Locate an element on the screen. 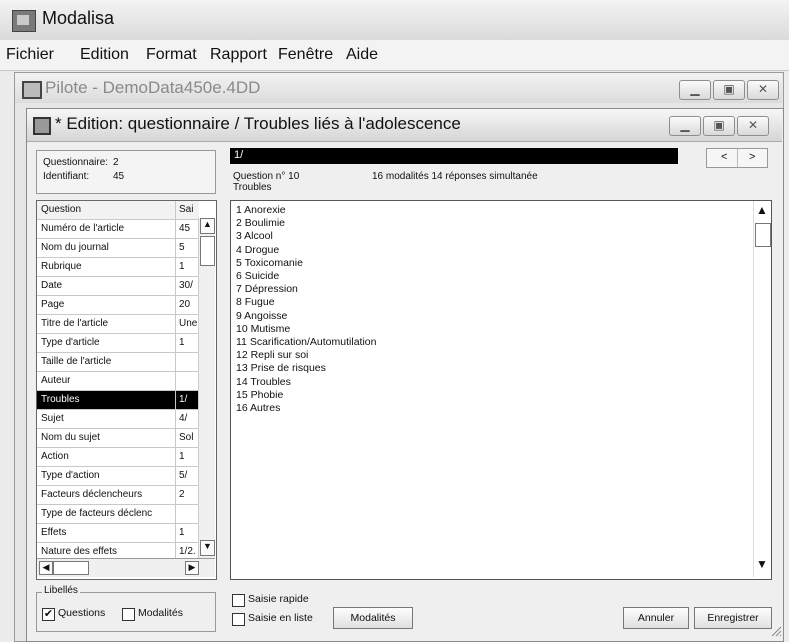 This screenshot has width=789, height=642. menu-fenetre: Fenêtre is located at coordinates (305, 55).